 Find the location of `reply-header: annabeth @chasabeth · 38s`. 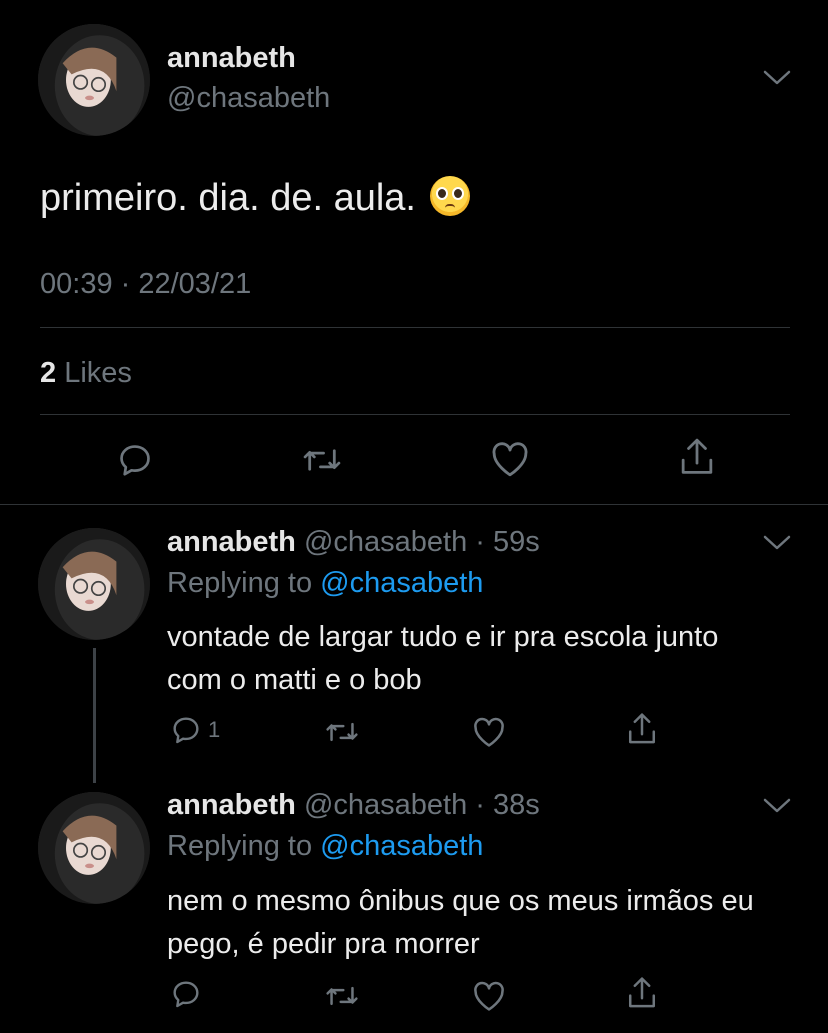

reply-header: annabeth @chasabeth · 38s is located at coordinates (353, 805).